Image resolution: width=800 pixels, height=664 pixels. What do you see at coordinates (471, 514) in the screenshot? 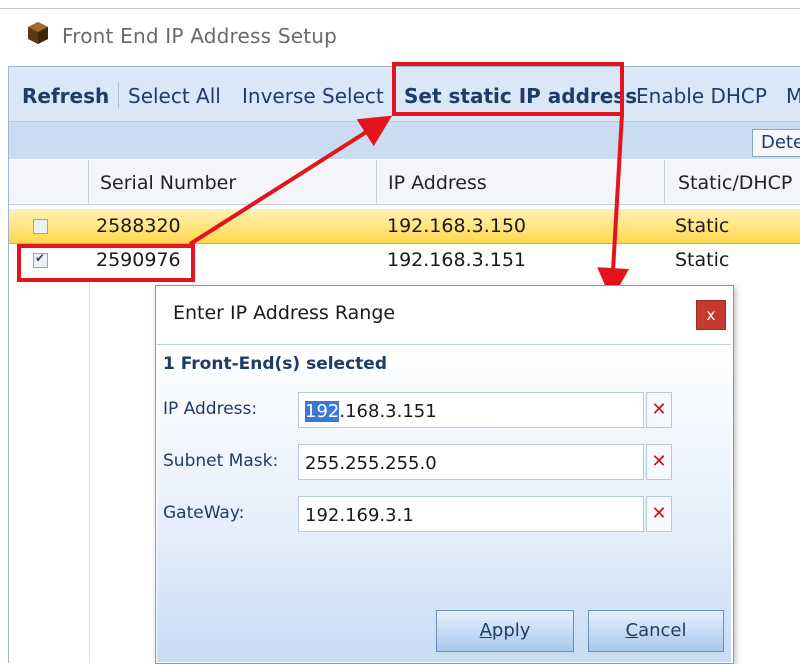
I see `gateway-field: 192.169.3.1` at bounding box center [471, 514].